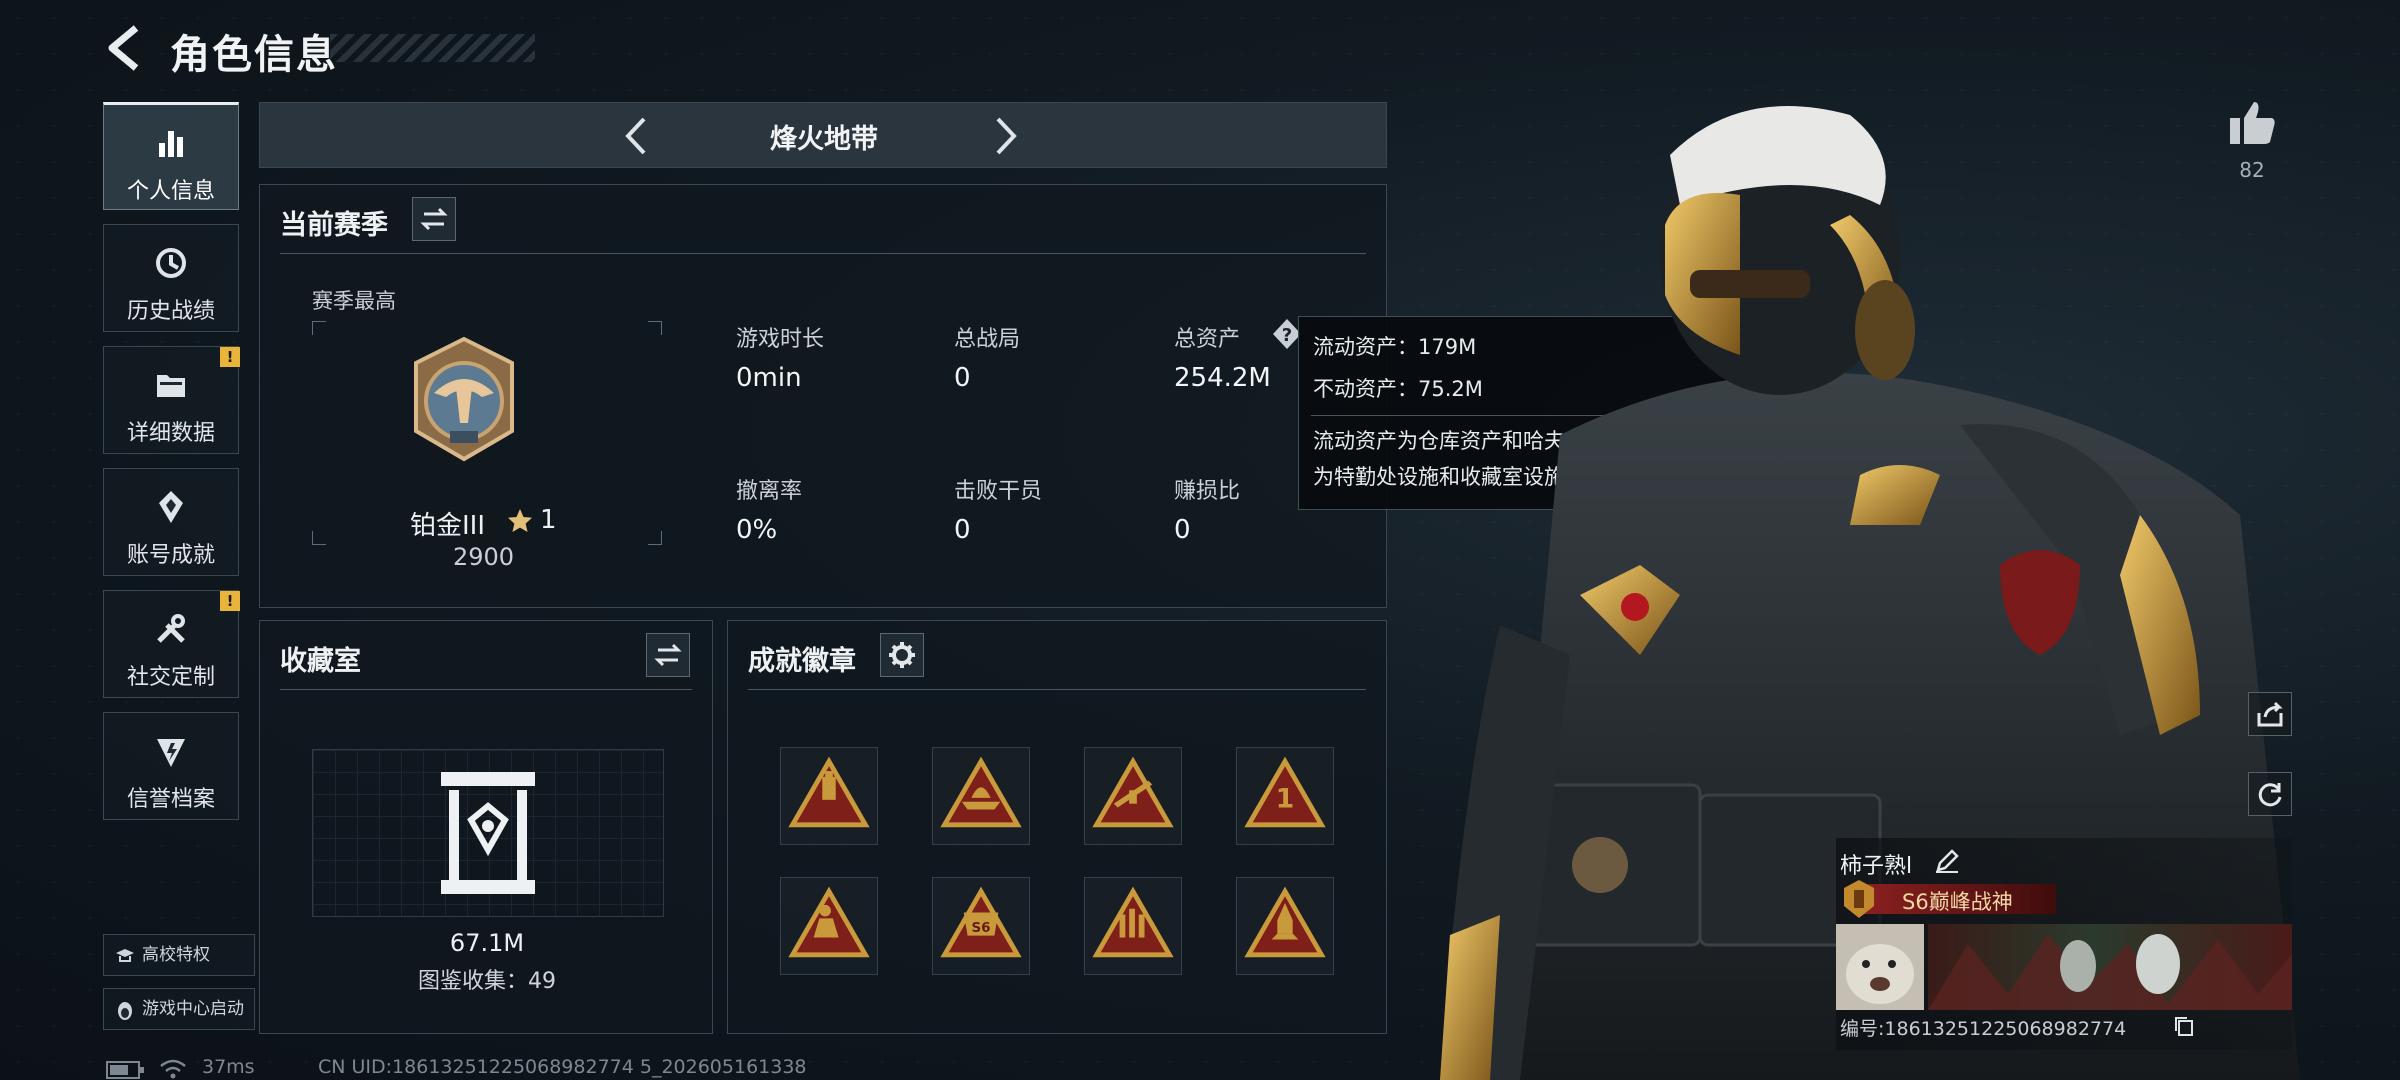 Image resolution: width=2400 pixels, height=1080 pixels. I want to click on achievement-badge: 1, so click(1285, 796).